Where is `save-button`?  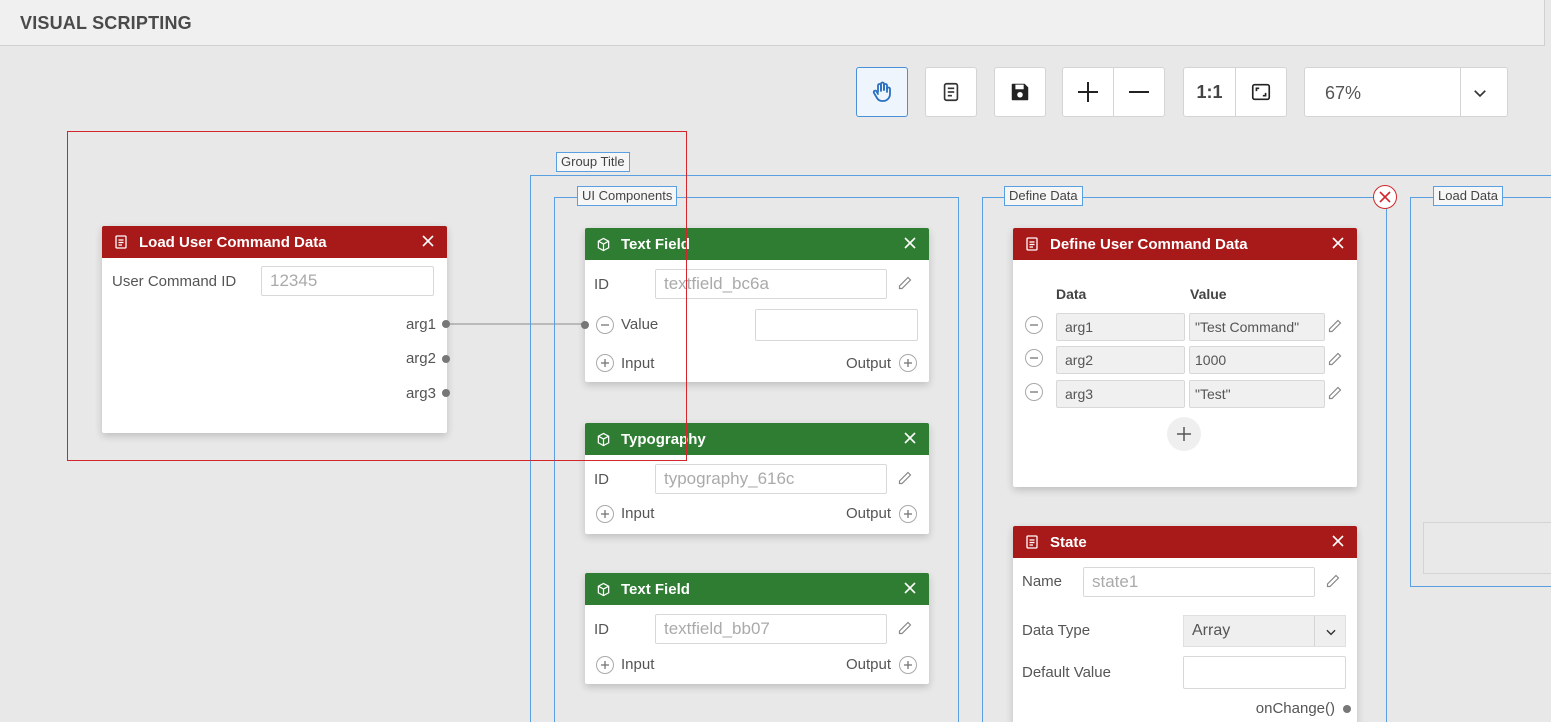
save-button is located at coordinates (1020, 92).